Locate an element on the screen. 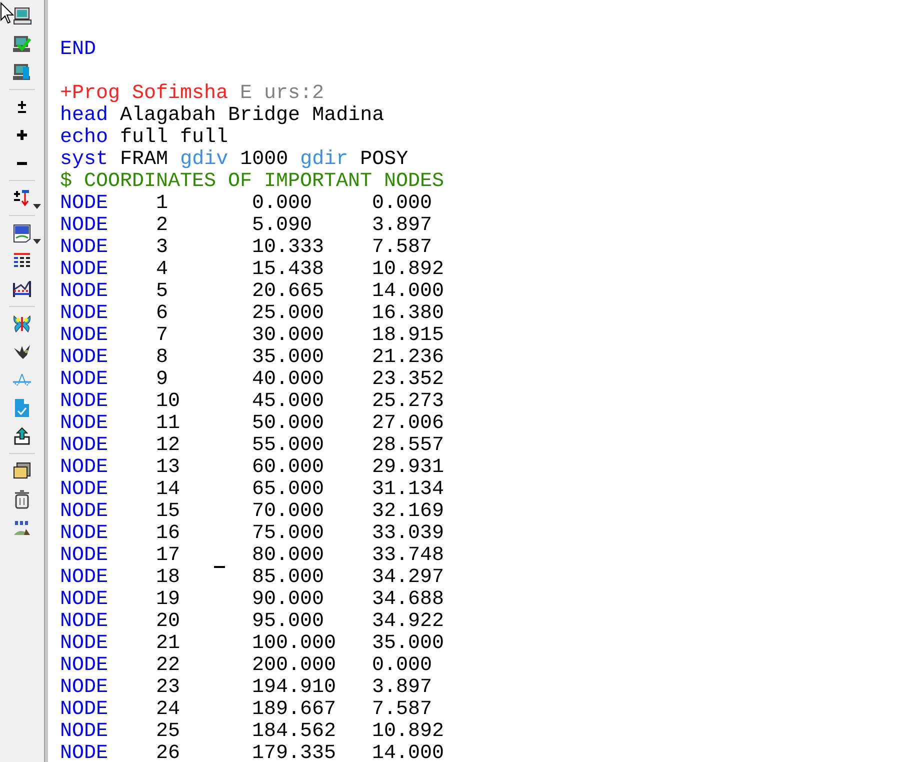 The height and width of the screenshot is (762, 922). code-token: FRAM is located at coordinates (144, 159).